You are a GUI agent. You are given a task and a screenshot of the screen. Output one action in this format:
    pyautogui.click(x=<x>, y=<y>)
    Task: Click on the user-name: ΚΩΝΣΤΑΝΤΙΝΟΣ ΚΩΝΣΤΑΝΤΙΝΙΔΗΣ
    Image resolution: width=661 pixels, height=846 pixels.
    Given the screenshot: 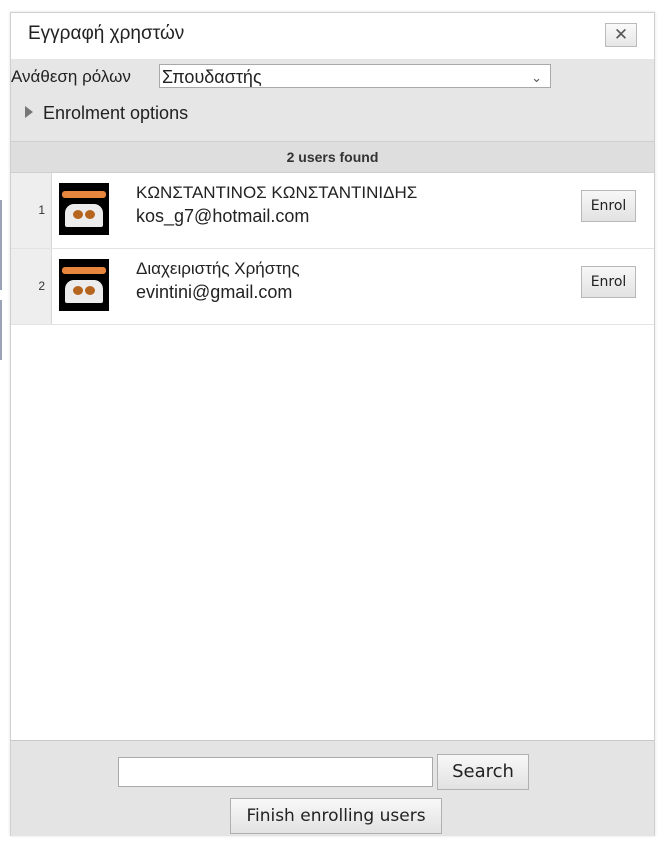 What is the action you would take?
    pyautogui.click(x=277, y=192)
    